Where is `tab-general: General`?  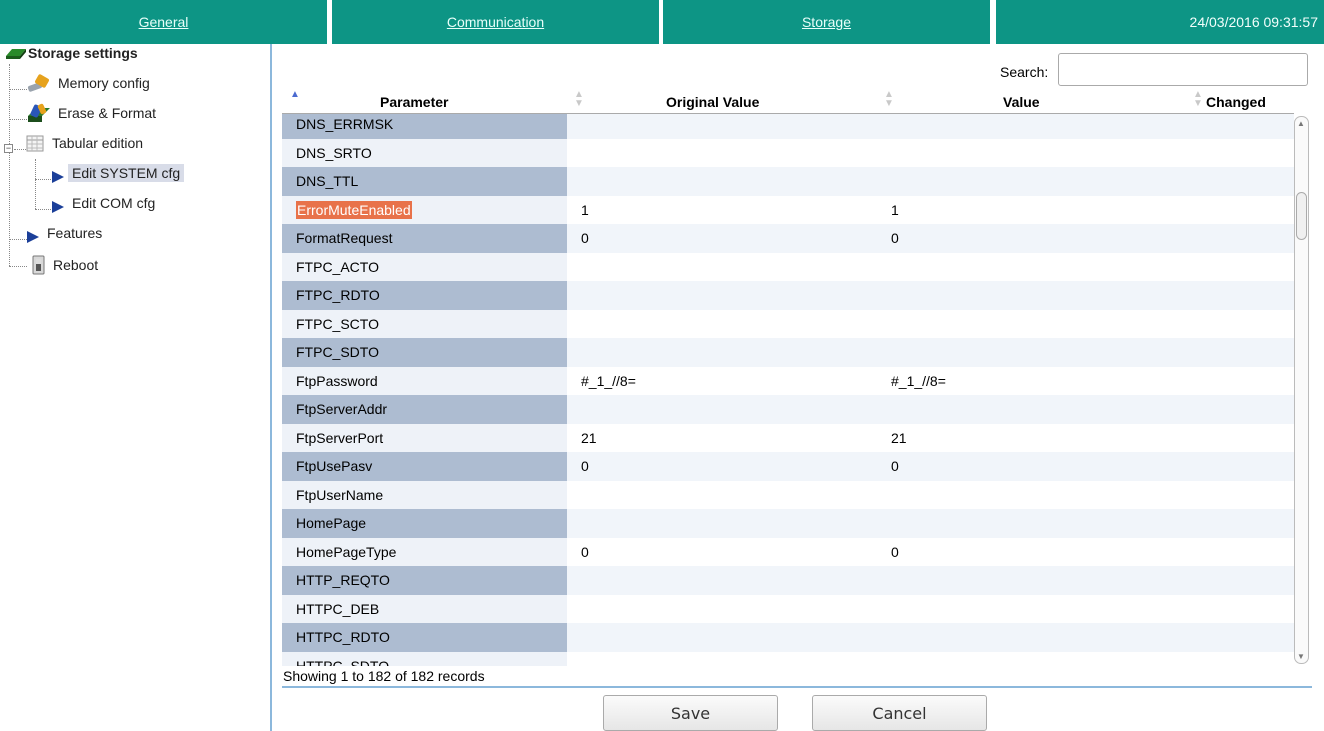
tab-general: General is located at coordinates (163, 22).